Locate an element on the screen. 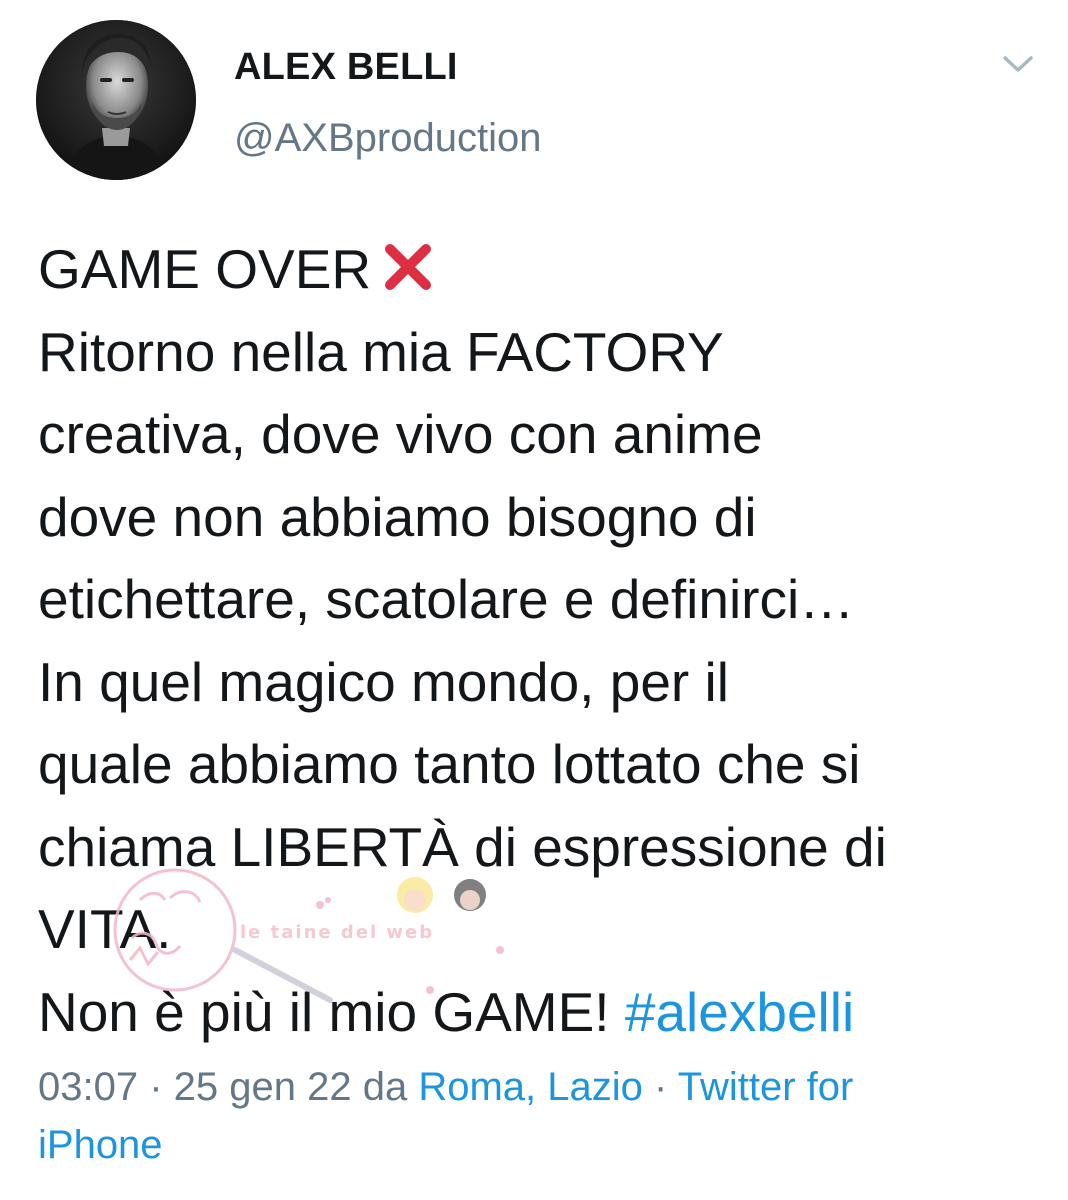 Image resolution: width=1068 pixels, height=1200 pixels. tweet-line-text: Non è più il mio GAME! is located at coordinates (324, 1011).